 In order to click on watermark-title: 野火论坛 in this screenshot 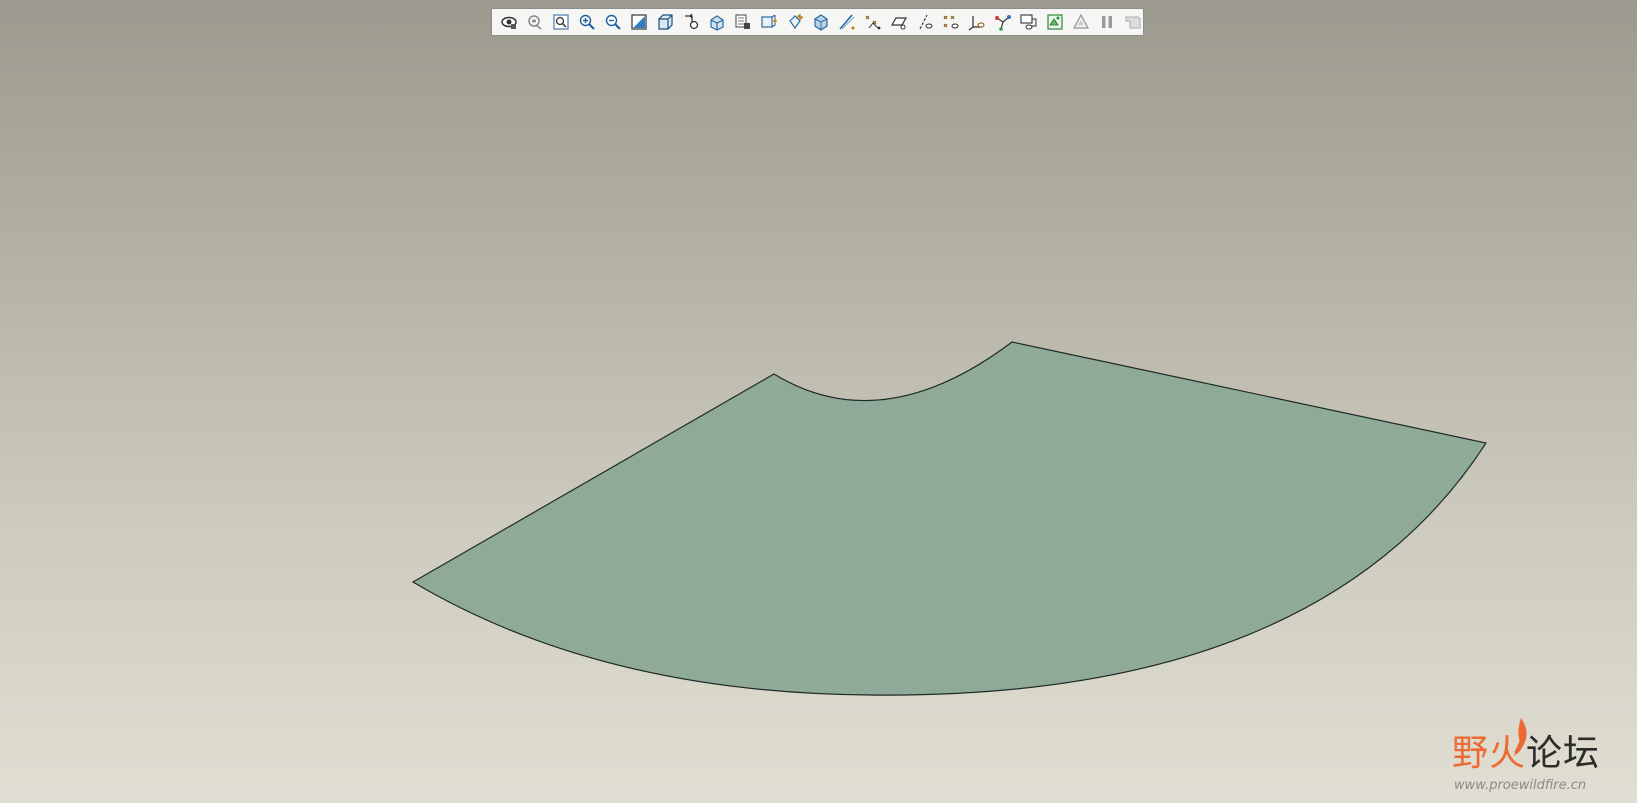, I will do `click(1526, 754)`.